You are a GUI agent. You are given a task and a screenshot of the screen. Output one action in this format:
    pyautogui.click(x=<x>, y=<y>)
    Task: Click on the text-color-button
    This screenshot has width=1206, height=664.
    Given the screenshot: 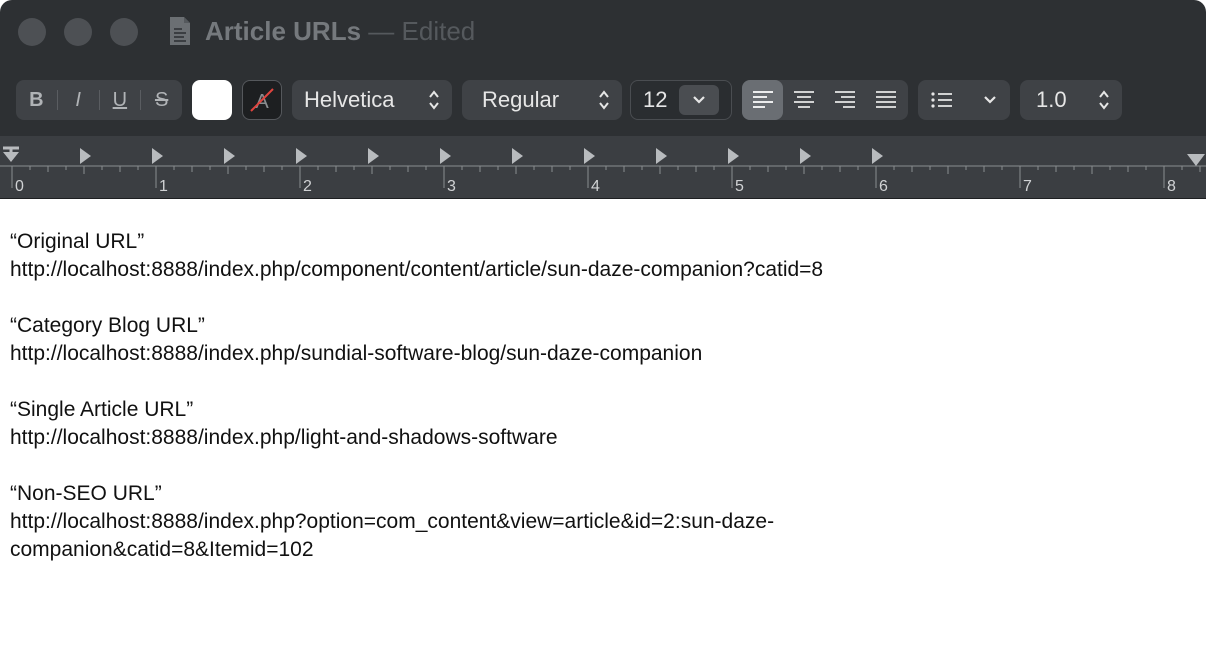 What is the action you would take?
    pyautogui.click(x=212, y=100)
    